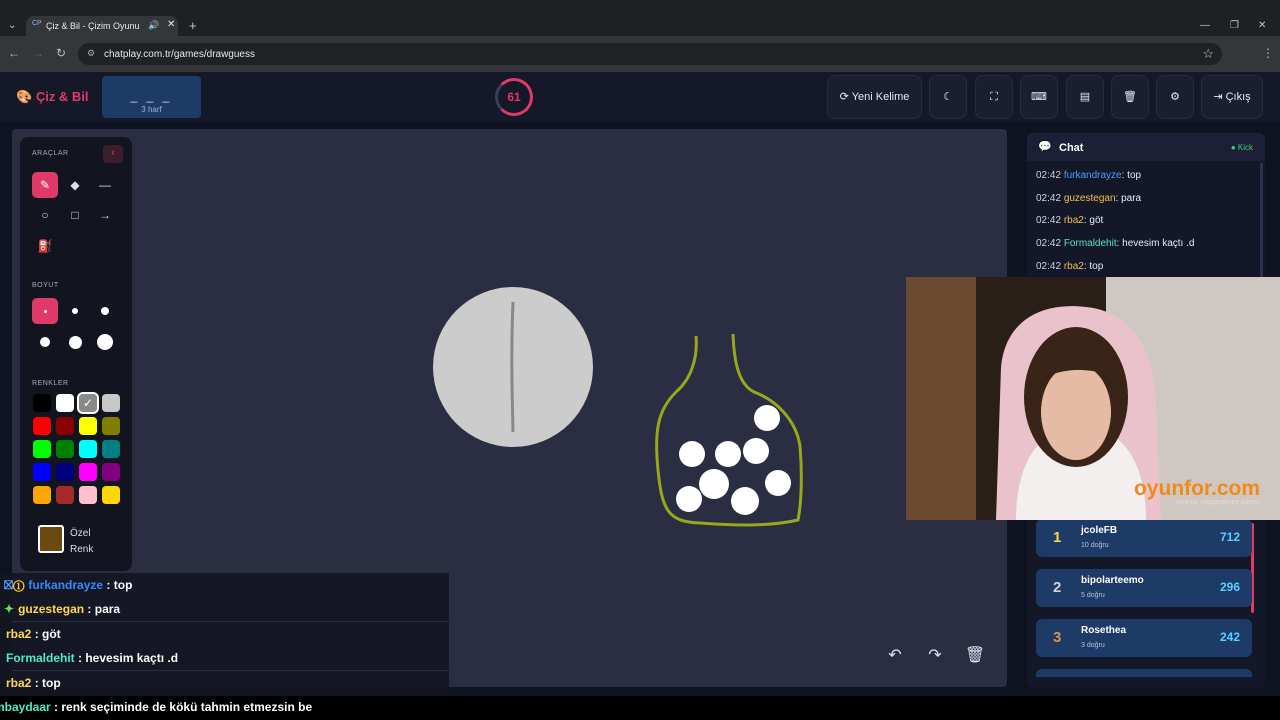 The width and height of the screenshot is (1280, 720). I want to click on fill-tool: ⛽, so click(45, 246).